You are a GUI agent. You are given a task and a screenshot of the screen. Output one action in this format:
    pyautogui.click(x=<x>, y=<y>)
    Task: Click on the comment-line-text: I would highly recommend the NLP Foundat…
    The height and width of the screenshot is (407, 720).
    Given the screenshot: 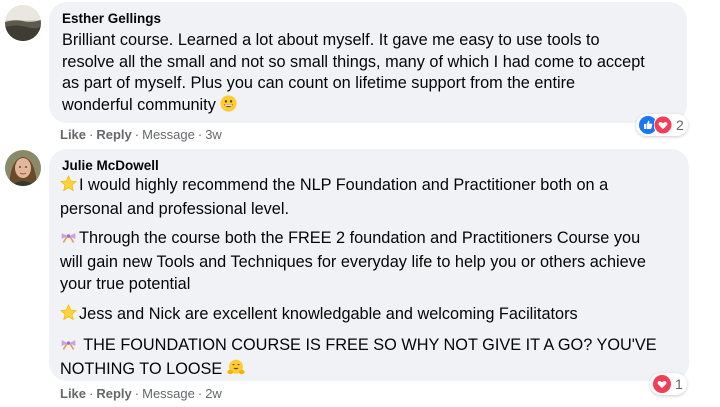 What is the action you would take?
    pyautogui.click(x=344, y=185)
    